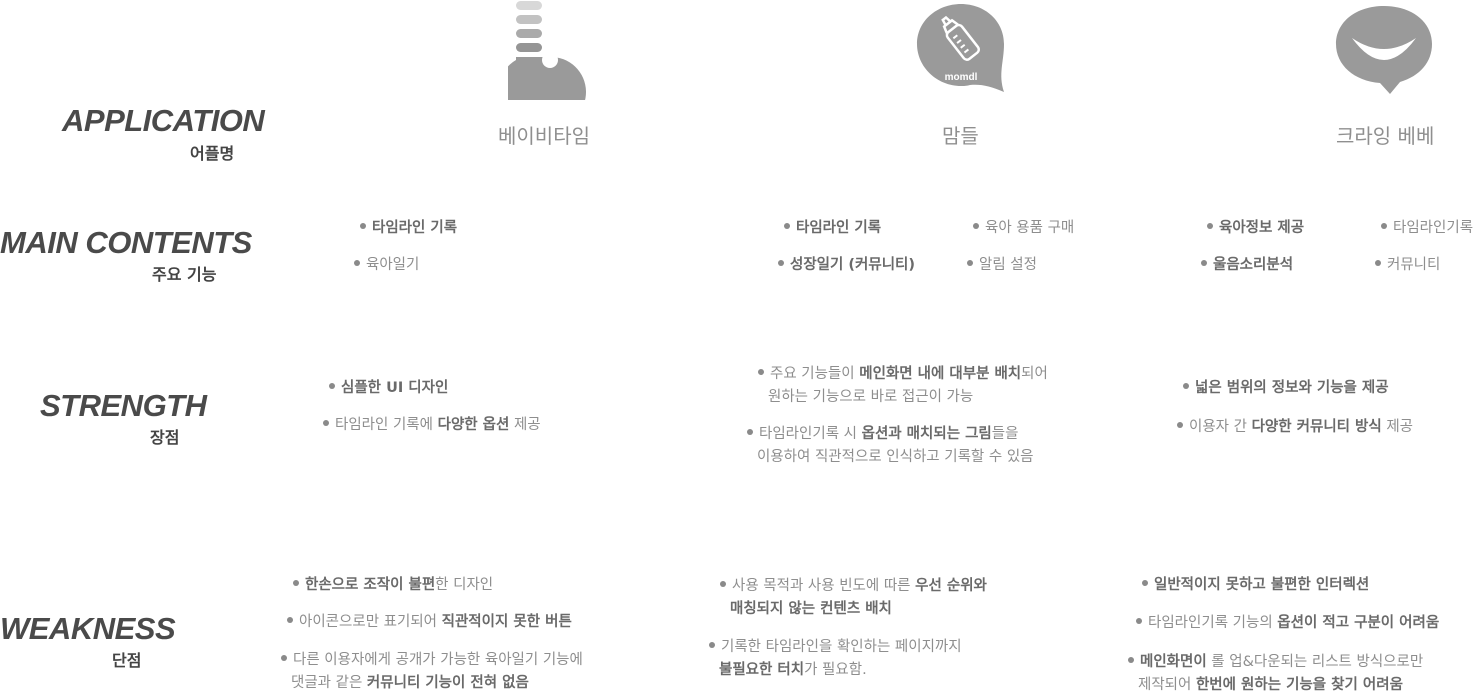 The image size is (1481, 697). What do you see at coordinates (163, 120) in the screenshot?
I see `row-title-application: APPLICATION` at bounding box center [163, 120].